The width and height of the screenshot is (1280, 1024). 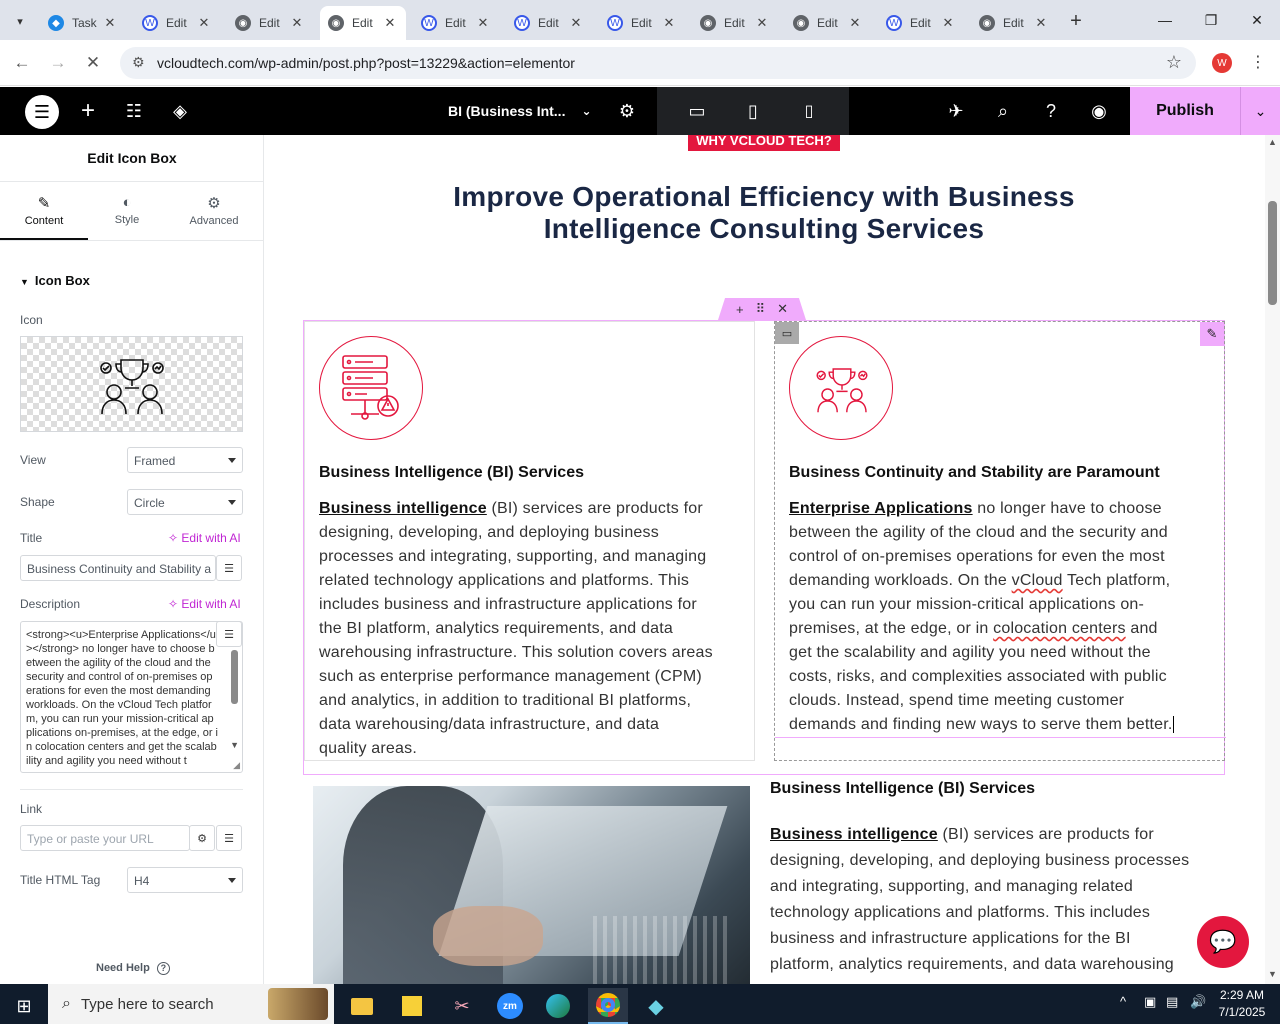 What do you see at coordinates (1165, 20) in the screenshot?
I see `minimize-button: —` at bounding box center [1165, 20].